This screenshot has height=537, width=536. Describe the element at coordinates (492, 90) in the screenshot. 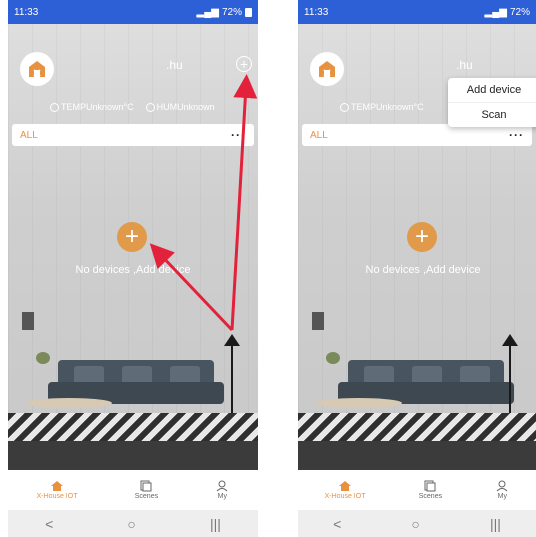

I see `menu-add-device: Add device` at that location.